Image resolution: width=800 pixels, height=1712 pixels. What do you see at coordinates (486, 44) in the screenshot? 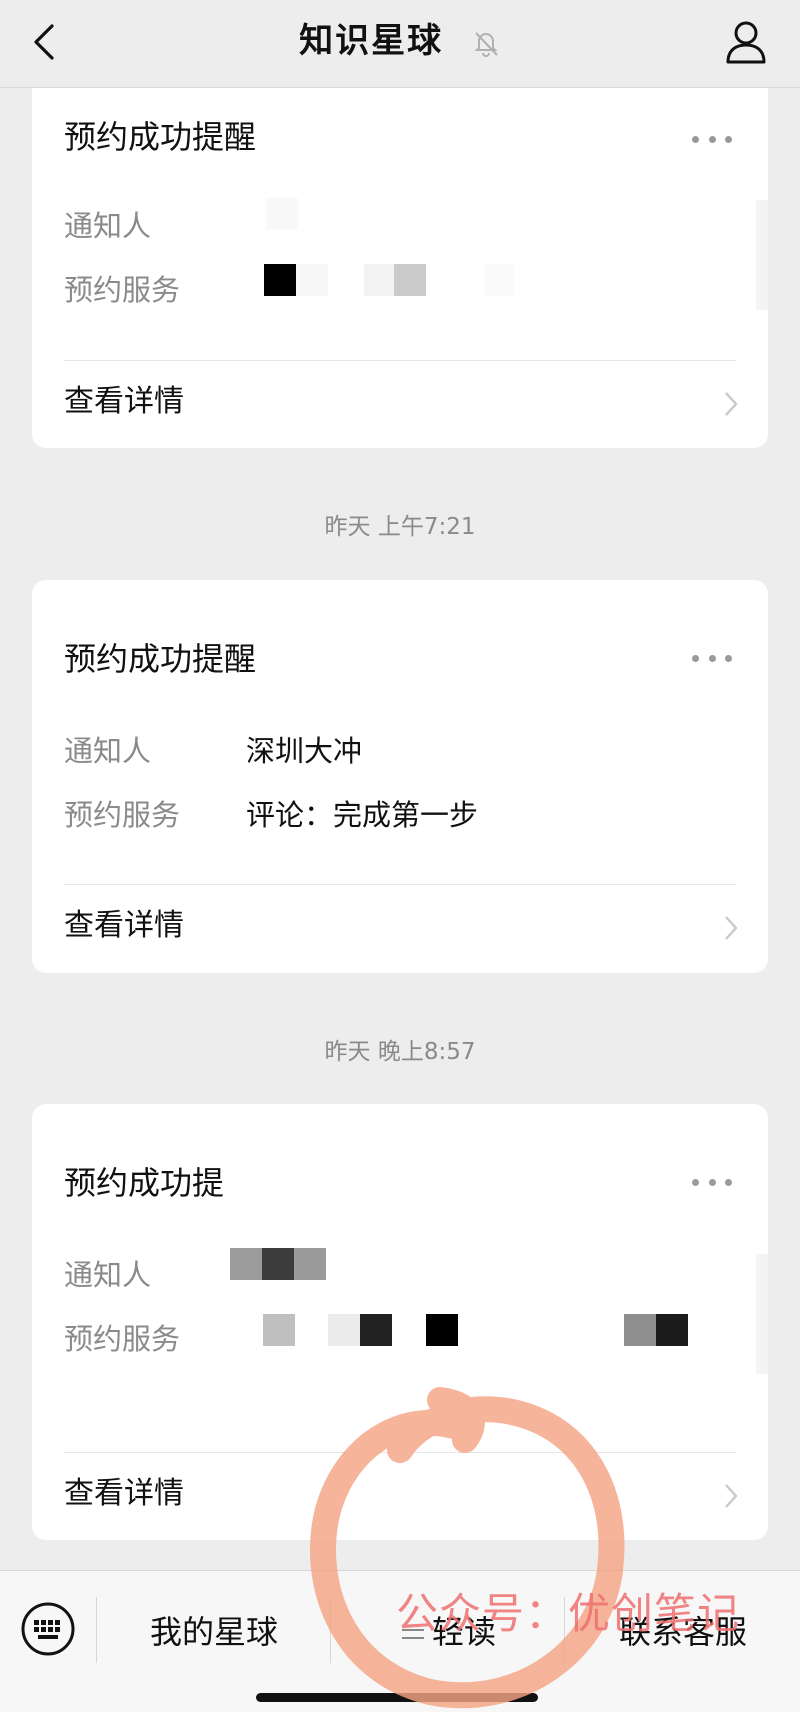
I see `mute-bell-icon` at bounding box center [486, 44].